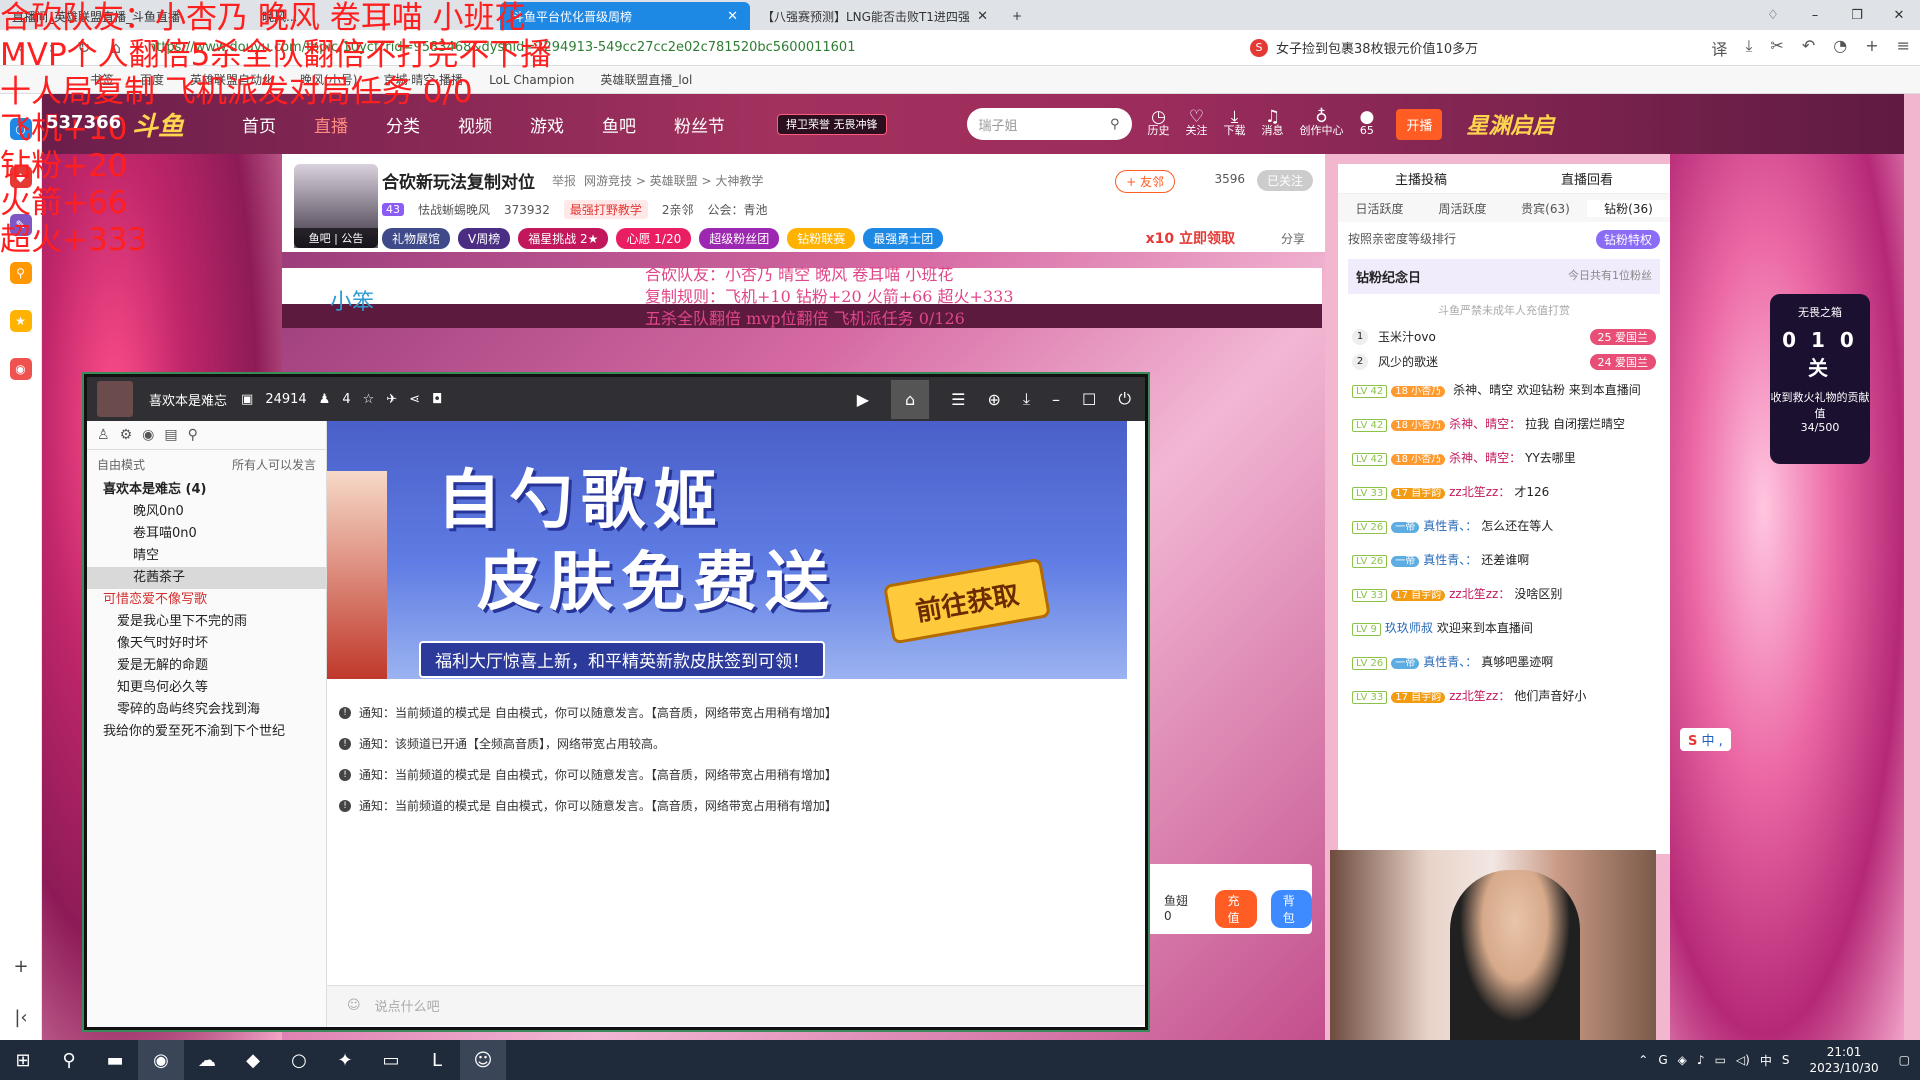 The width and height of the screenshot is (1920, 1080). What do you see at coordinates (982, 16) in the screenshot?
I see `close-tab-icon: ✕` at bounding box center [982, 16].